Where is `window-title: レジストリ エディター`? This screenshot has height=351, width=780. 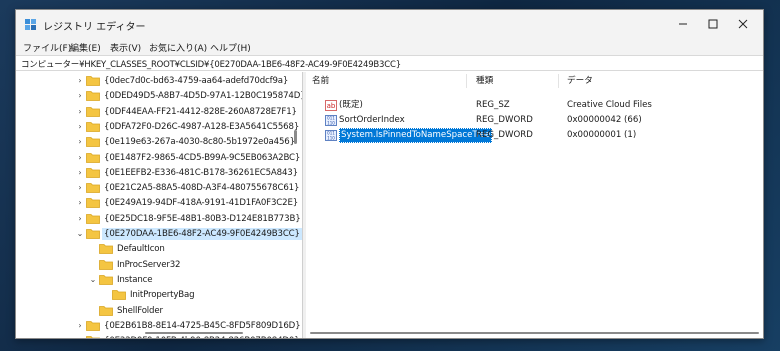 window-title: レジストリ エディター is located at coordinates (94, 27).